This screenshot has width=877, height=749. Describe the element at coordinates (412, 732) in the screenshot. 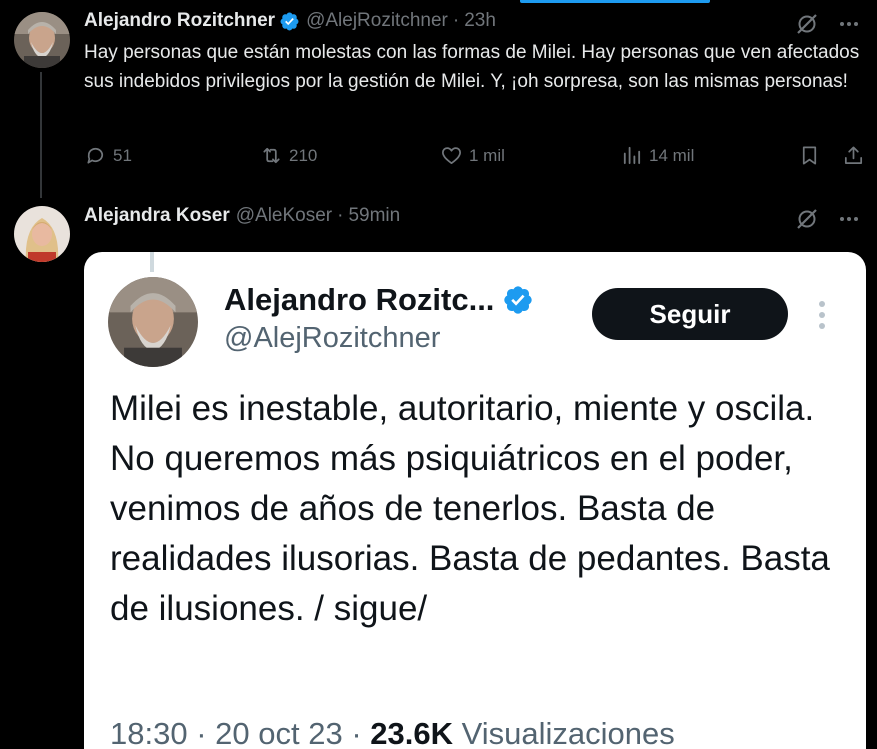

I see `embedded-views-count: 23.6K` at that location.